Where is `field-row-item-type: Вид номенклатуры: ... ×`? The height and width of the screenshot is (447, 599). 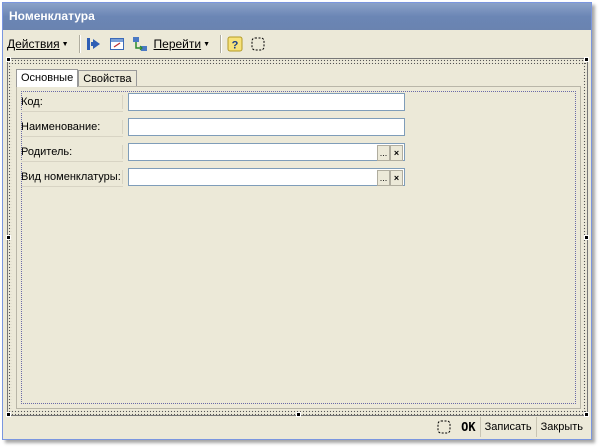 field-row-item-type: Вид номенклатуры: ... × is located at coordinates (298, 177).